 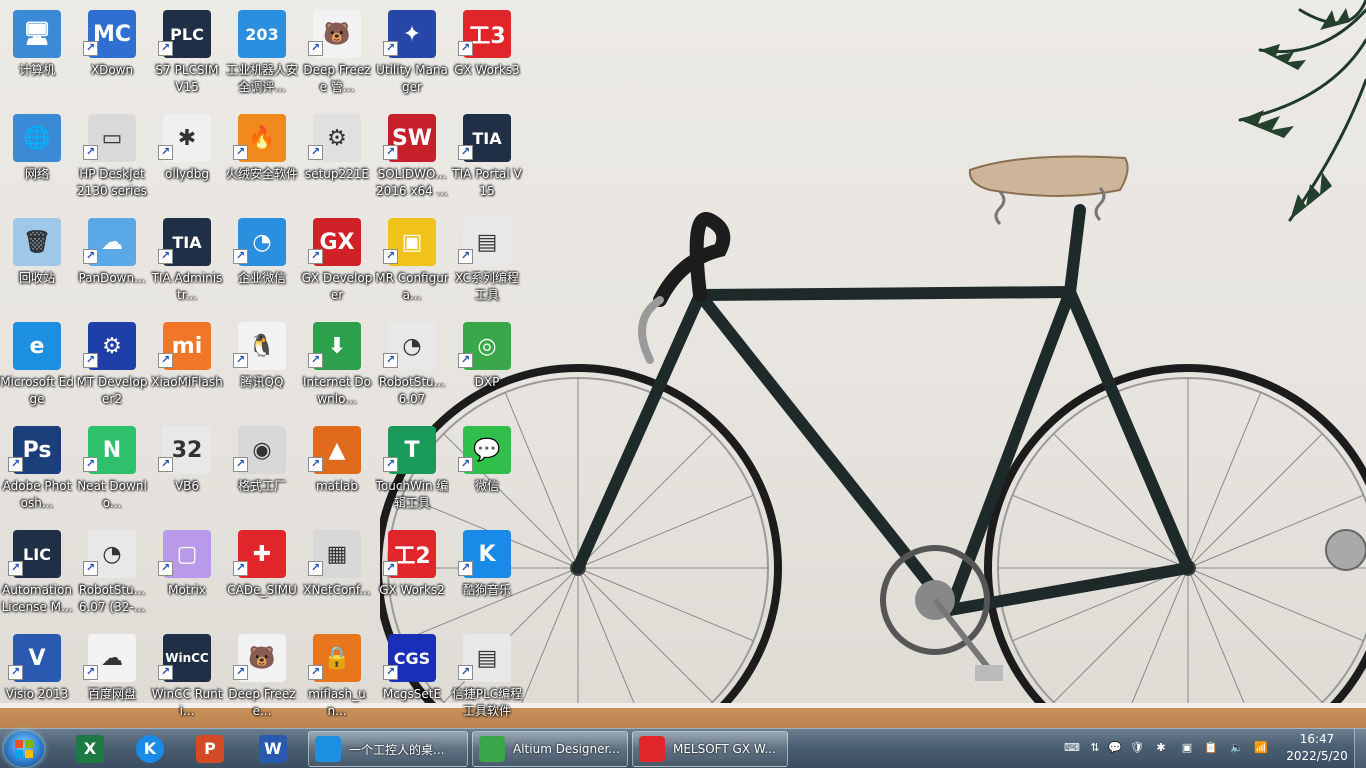 What do you see at coordinates (273, 749) in the screenshot?
I see `pinned-word: W` at bounding box center [273, 749].